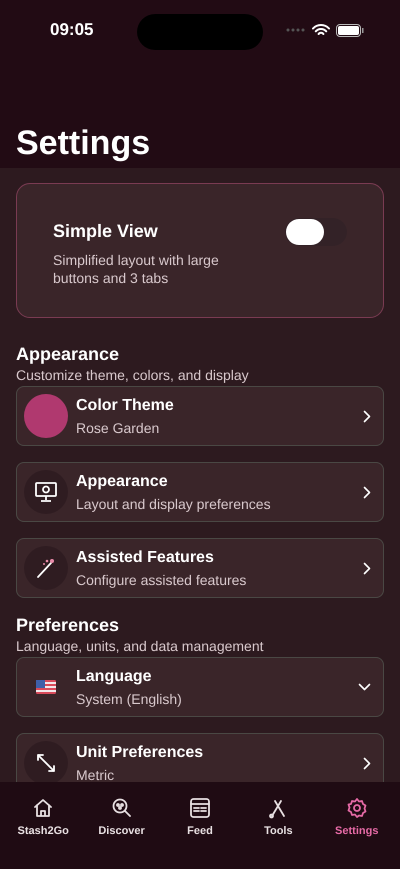  What do you see at coordinates (145, 558) in the screenshot?
I see `row-title: Assisted Features` at bounding box center [145, 558].